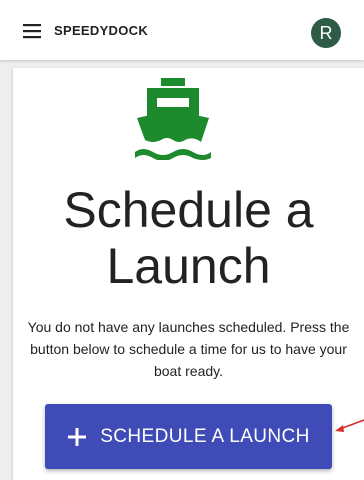 This screenshot has height=480, width=364. I want to click on user-avatar: R, so click(326, 33).